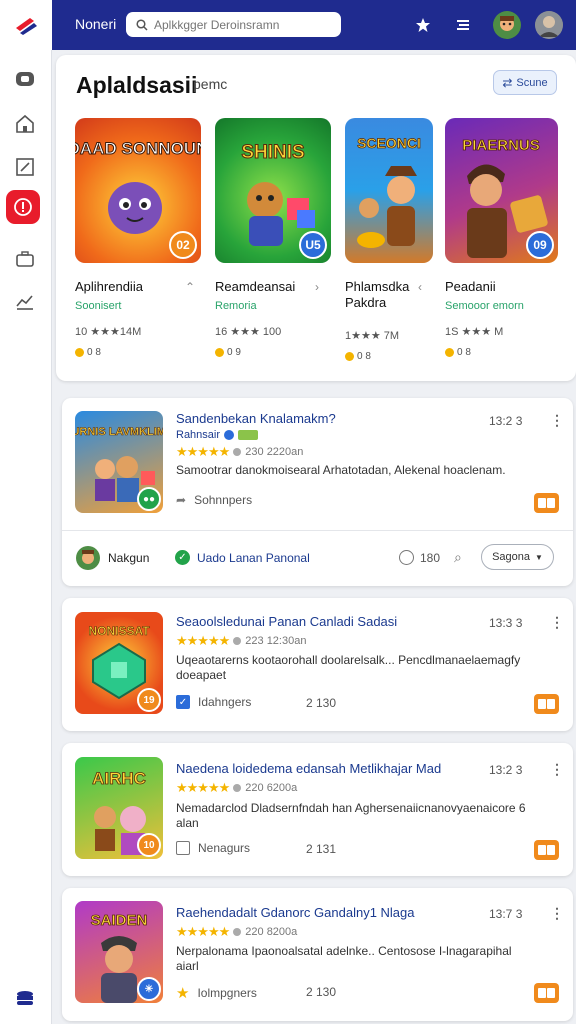  What do you see at coordinates (190, 287) in the screenshot?
I see `card-expand-icon: ⌃` at bounding box center [190, 287].